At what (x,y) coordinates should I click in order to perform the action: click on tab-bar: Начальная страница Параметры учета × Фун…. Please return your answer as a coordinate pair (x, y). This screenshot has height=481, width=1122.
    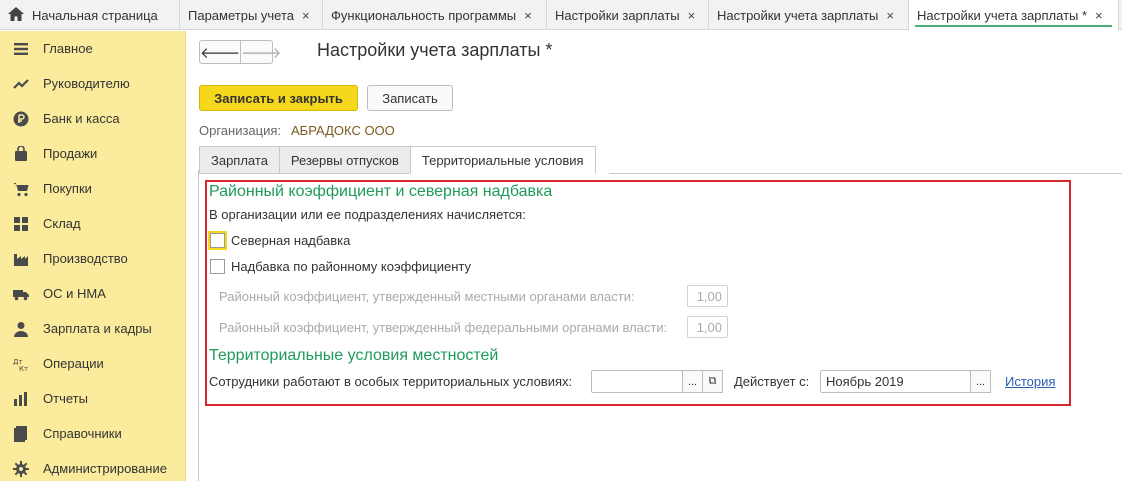
    Looking at the image, I should click on (561, 15).